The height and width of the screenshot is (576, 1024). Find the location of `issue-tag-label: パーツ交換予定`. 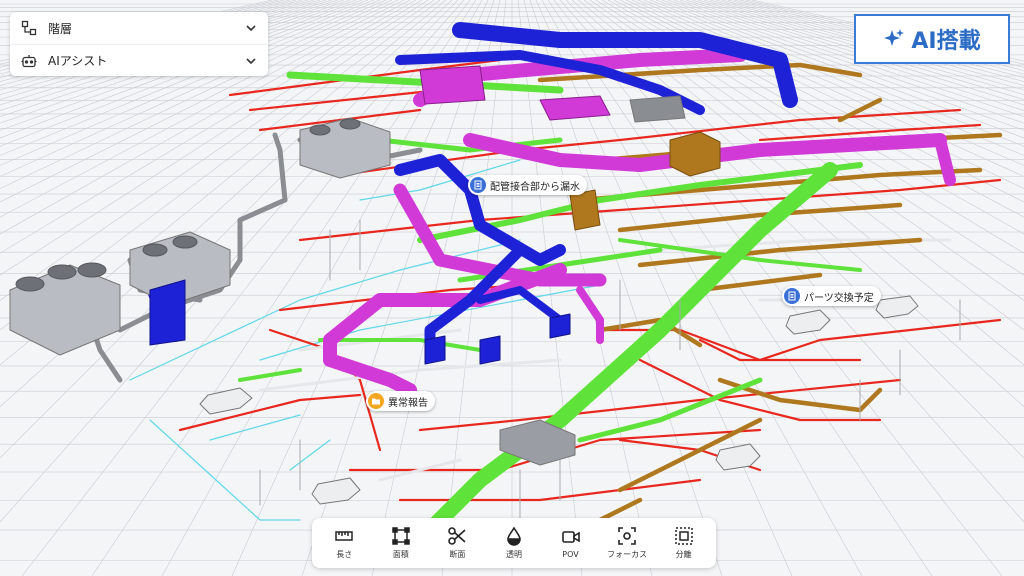

issue-tag-label: パーツ交換予定 is located at coordinates (839, 296).